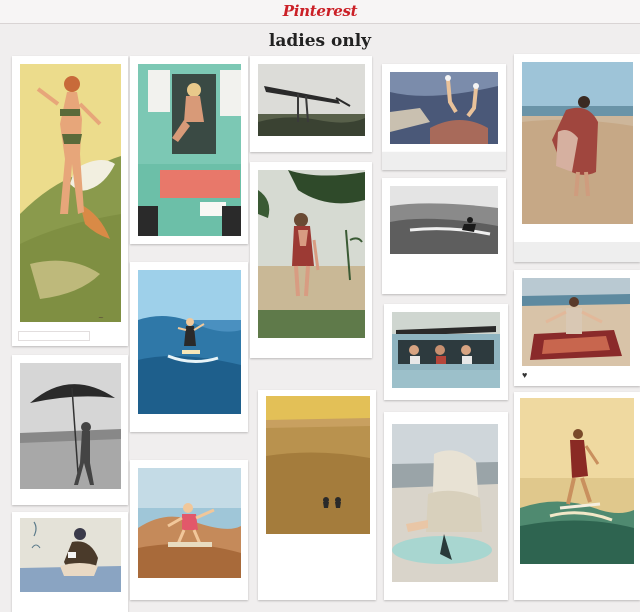 This screenshot has width=640, height=612. I want to click on like-heart-icon: ♥, so click(524, 375).